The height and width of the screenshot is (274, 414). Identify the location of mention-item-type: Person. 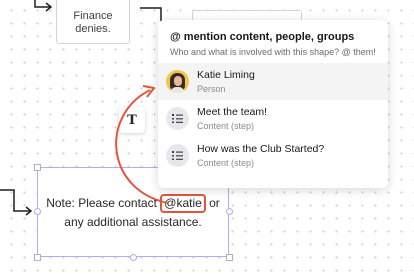
(211, 89).